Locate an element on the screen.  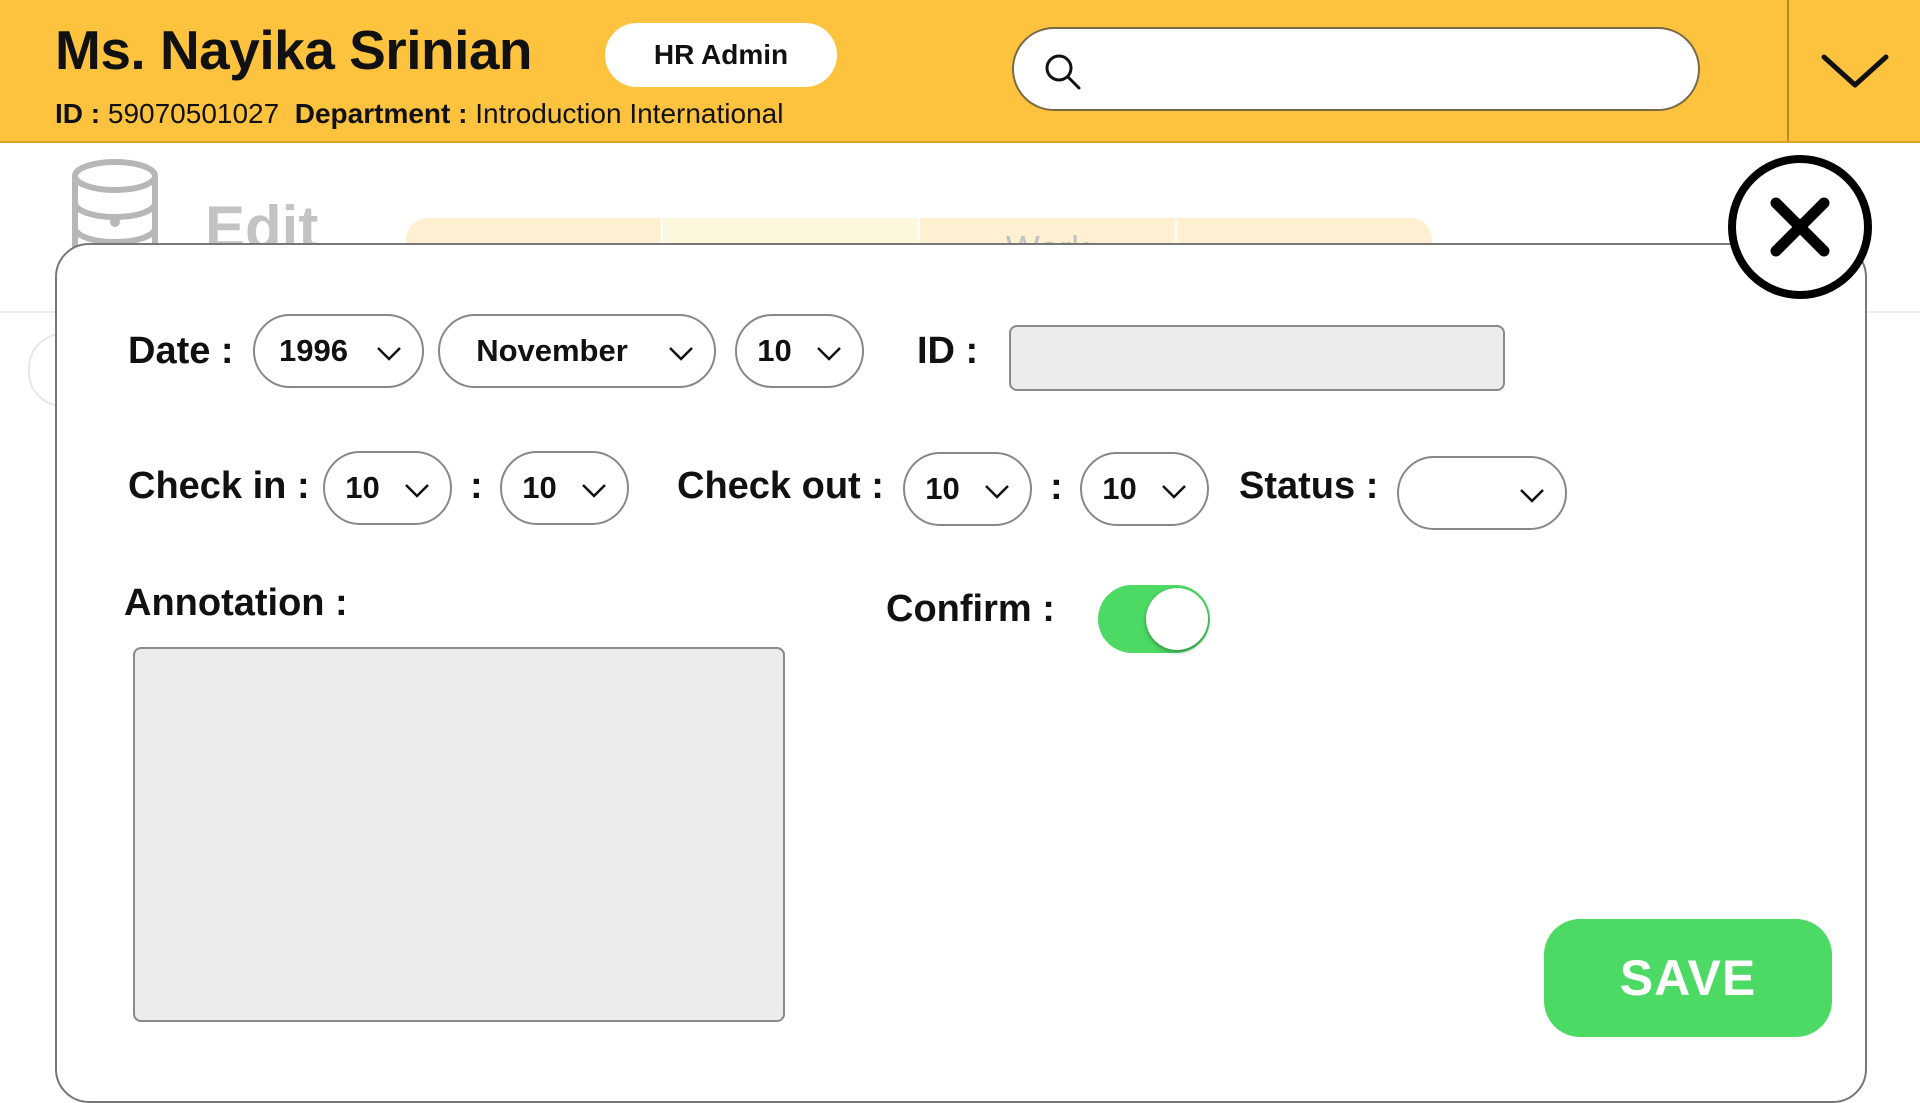
search-box is located at coordinates (1356, 69).